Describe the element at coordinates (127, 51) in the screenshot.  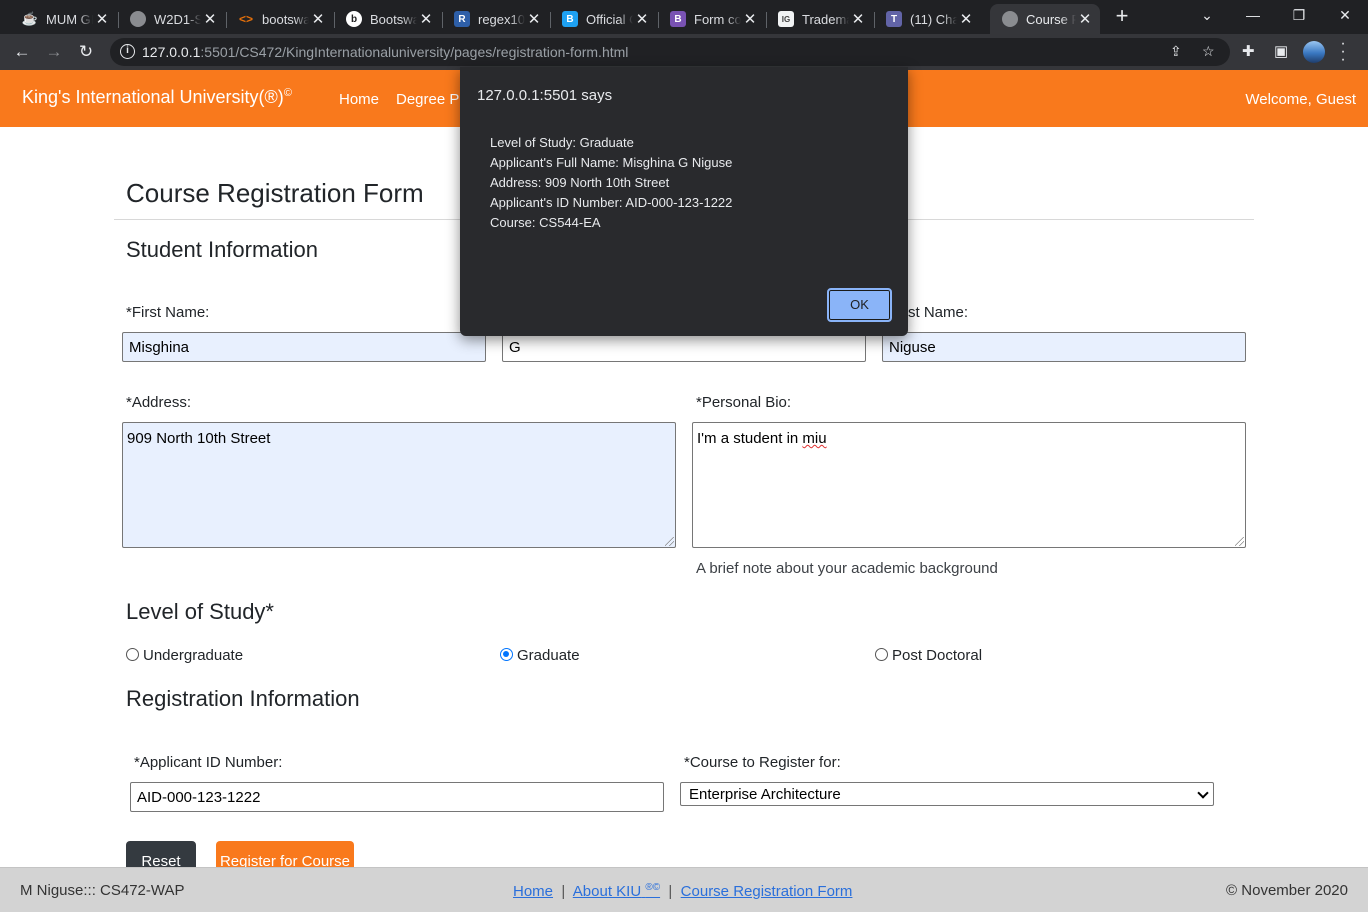
I see `info-icon: i` at that location.